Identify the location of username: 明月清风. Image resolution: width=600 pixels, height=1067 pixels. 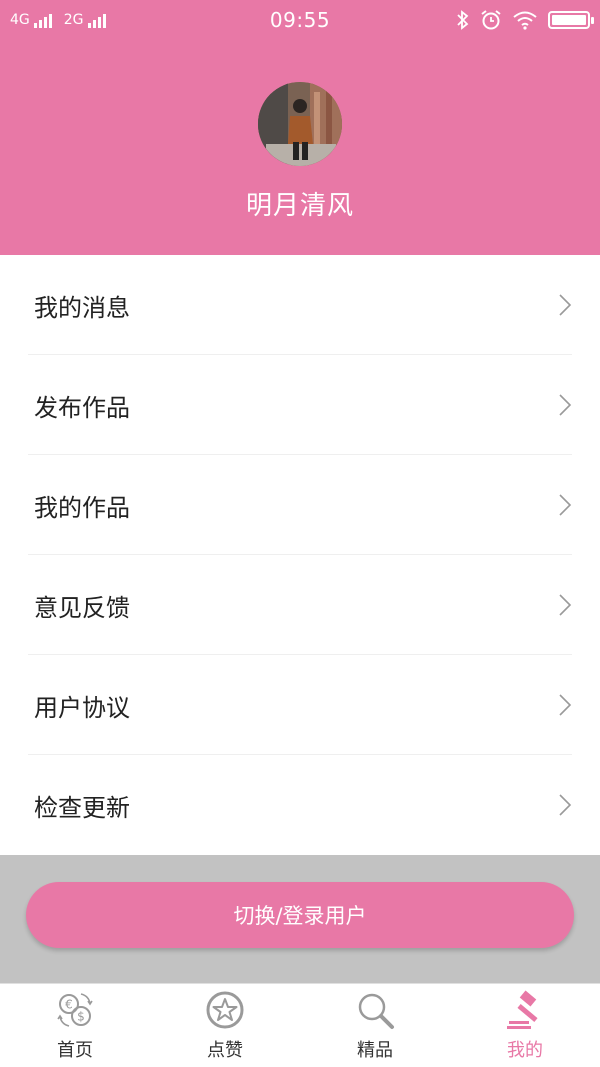
(299, 206).